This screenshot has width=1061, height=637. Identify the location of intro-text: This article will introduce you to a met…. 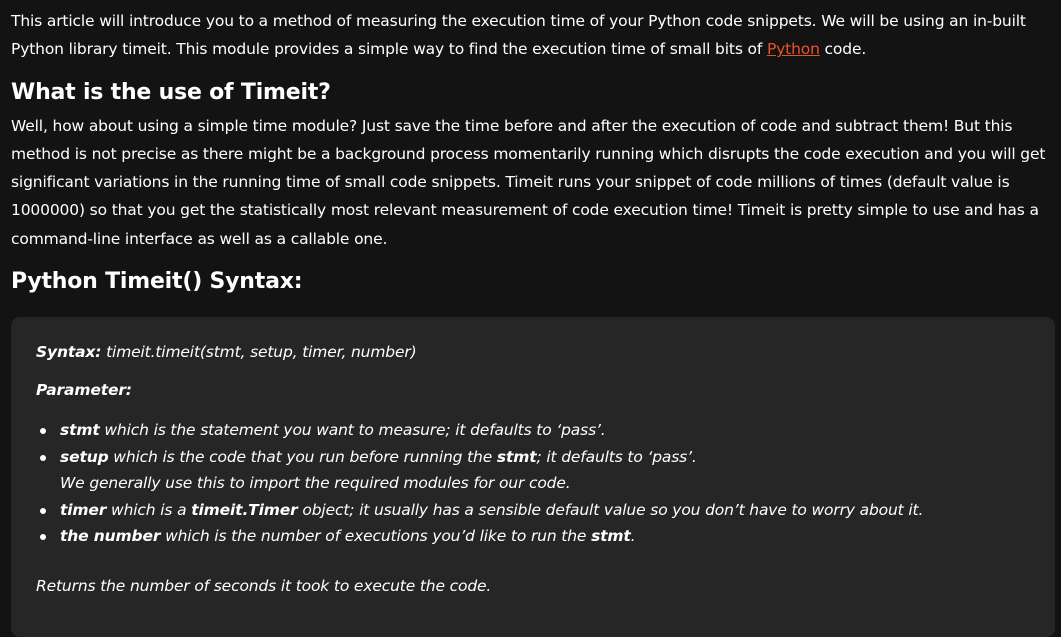
(518, 35).